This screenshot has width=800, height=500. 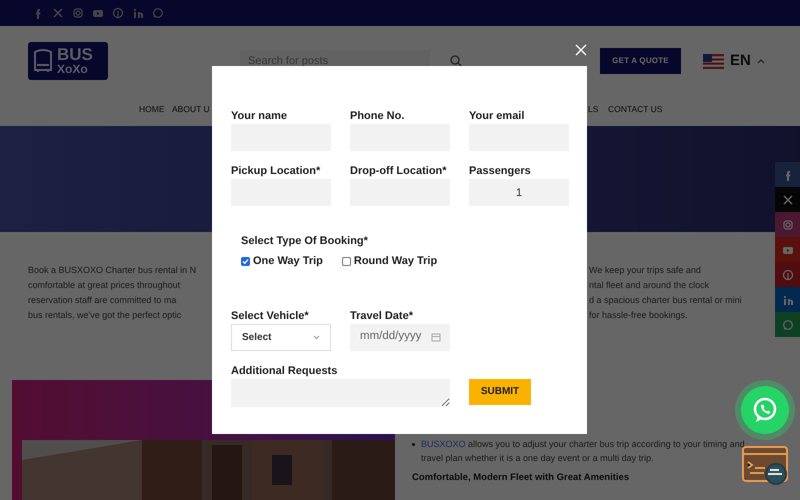 What do you see at coordinates (443, 444) in the screenshot?
I see `brand-link: BUSXOXO` at bounding box center [443, 444].